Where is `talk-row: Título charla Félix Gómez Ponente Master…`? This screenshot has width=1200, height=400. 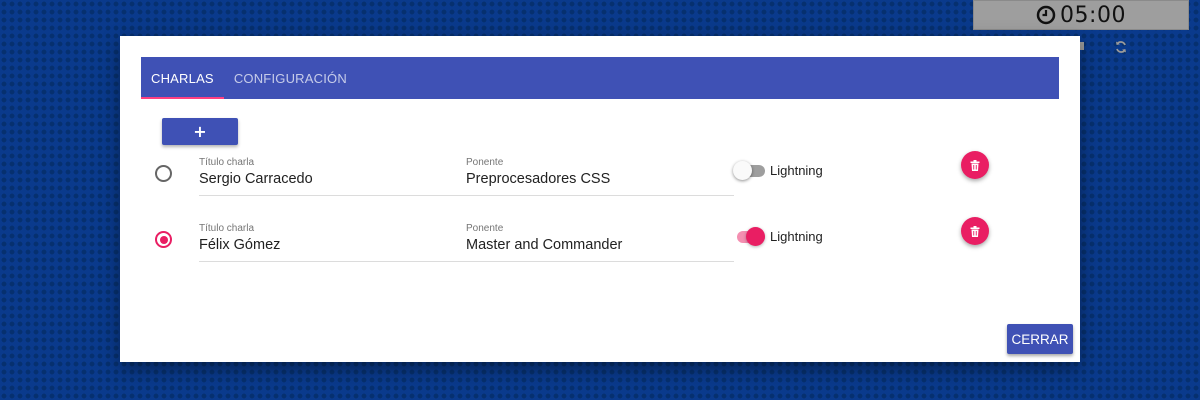 talk-row: Título charla Félix Gómez Ponente Master… is located at coordinates (600, 248).